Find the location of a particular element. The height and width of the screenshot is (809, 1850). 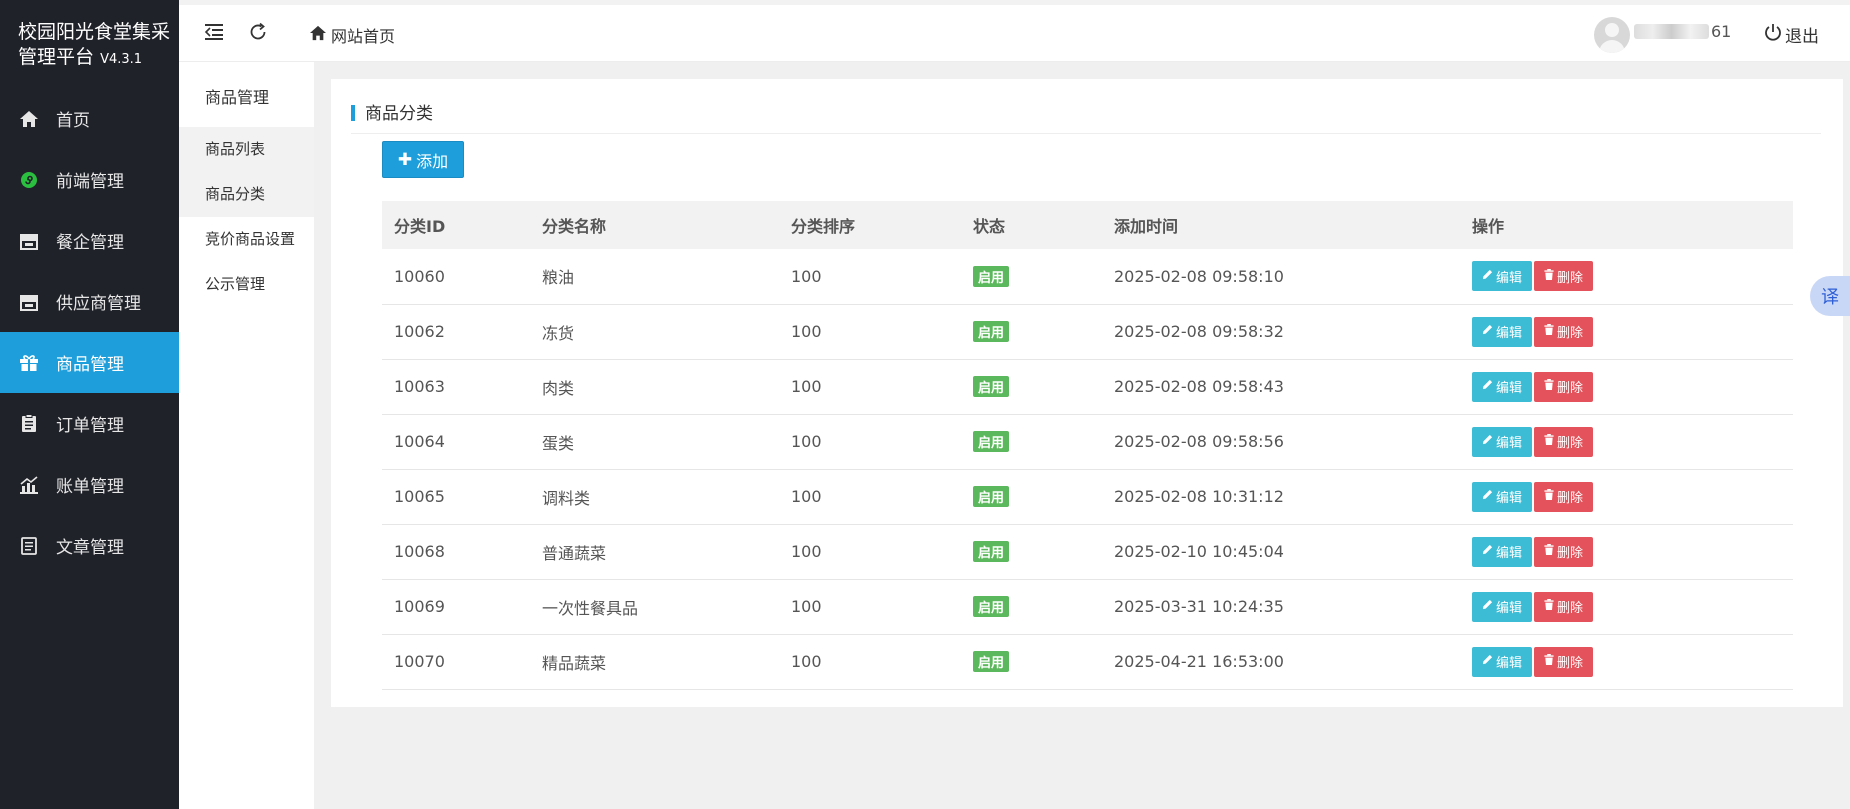

sub-sidebar: 商品管理 商品列表 商品分类 竞价商品设置 公示管理 is located at coordinates (246, 435).